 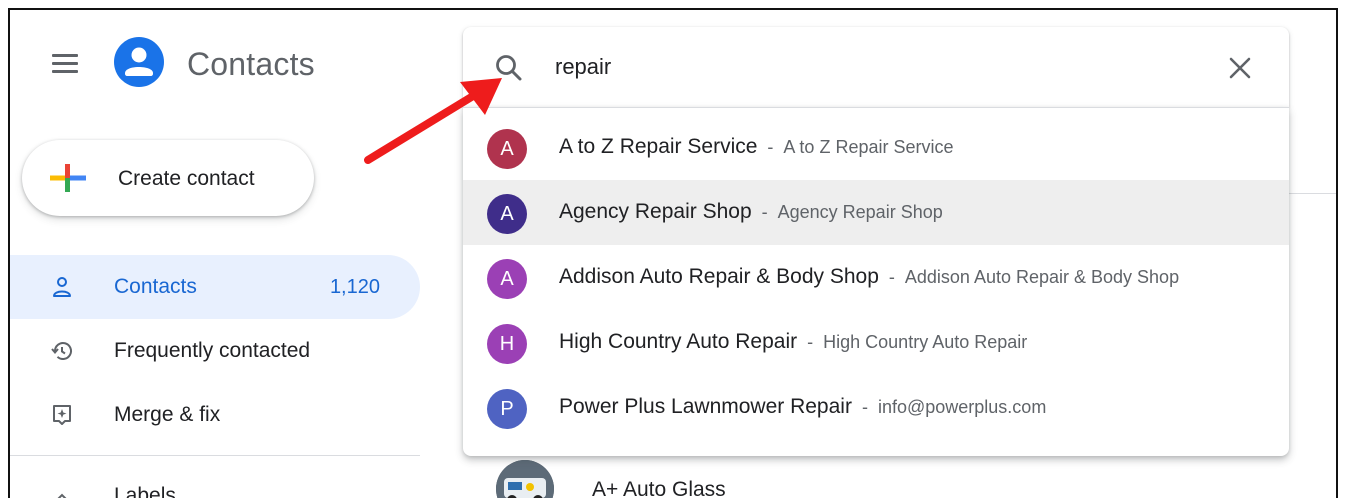 What do you see at coordinates (705, 406) in the screenshot?
I see `result-name: Power Plus Lawnmower Repair` at bounding box center [705, 406].